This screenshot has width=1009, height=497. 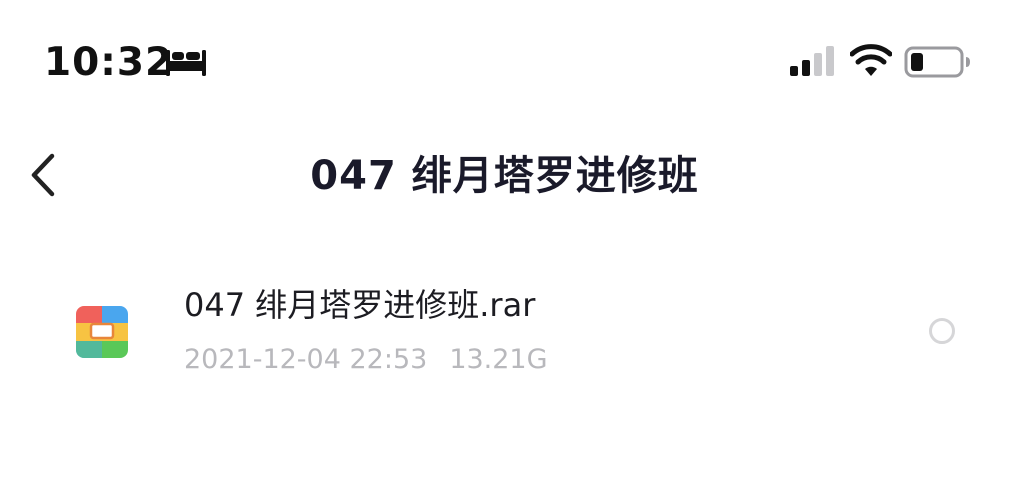 I want to click on page-title: 047 绯月塔罗进修班, so click(x=504, y=176).